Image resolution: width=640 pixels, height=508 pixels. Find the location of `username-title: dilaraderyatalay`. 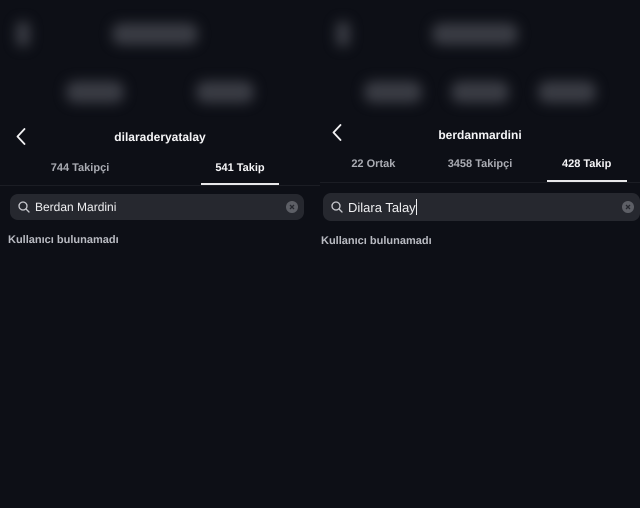

username-title: dilaraderyatalay is located at coordinates (160, 137).